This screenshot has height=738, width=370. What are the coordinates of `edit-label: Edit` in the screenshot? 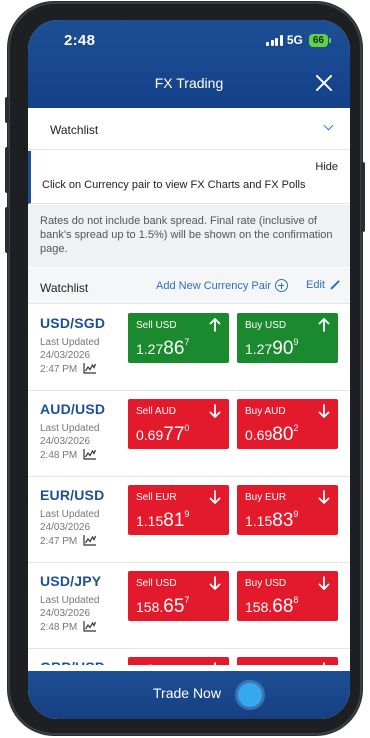 It's located at (315, 285).